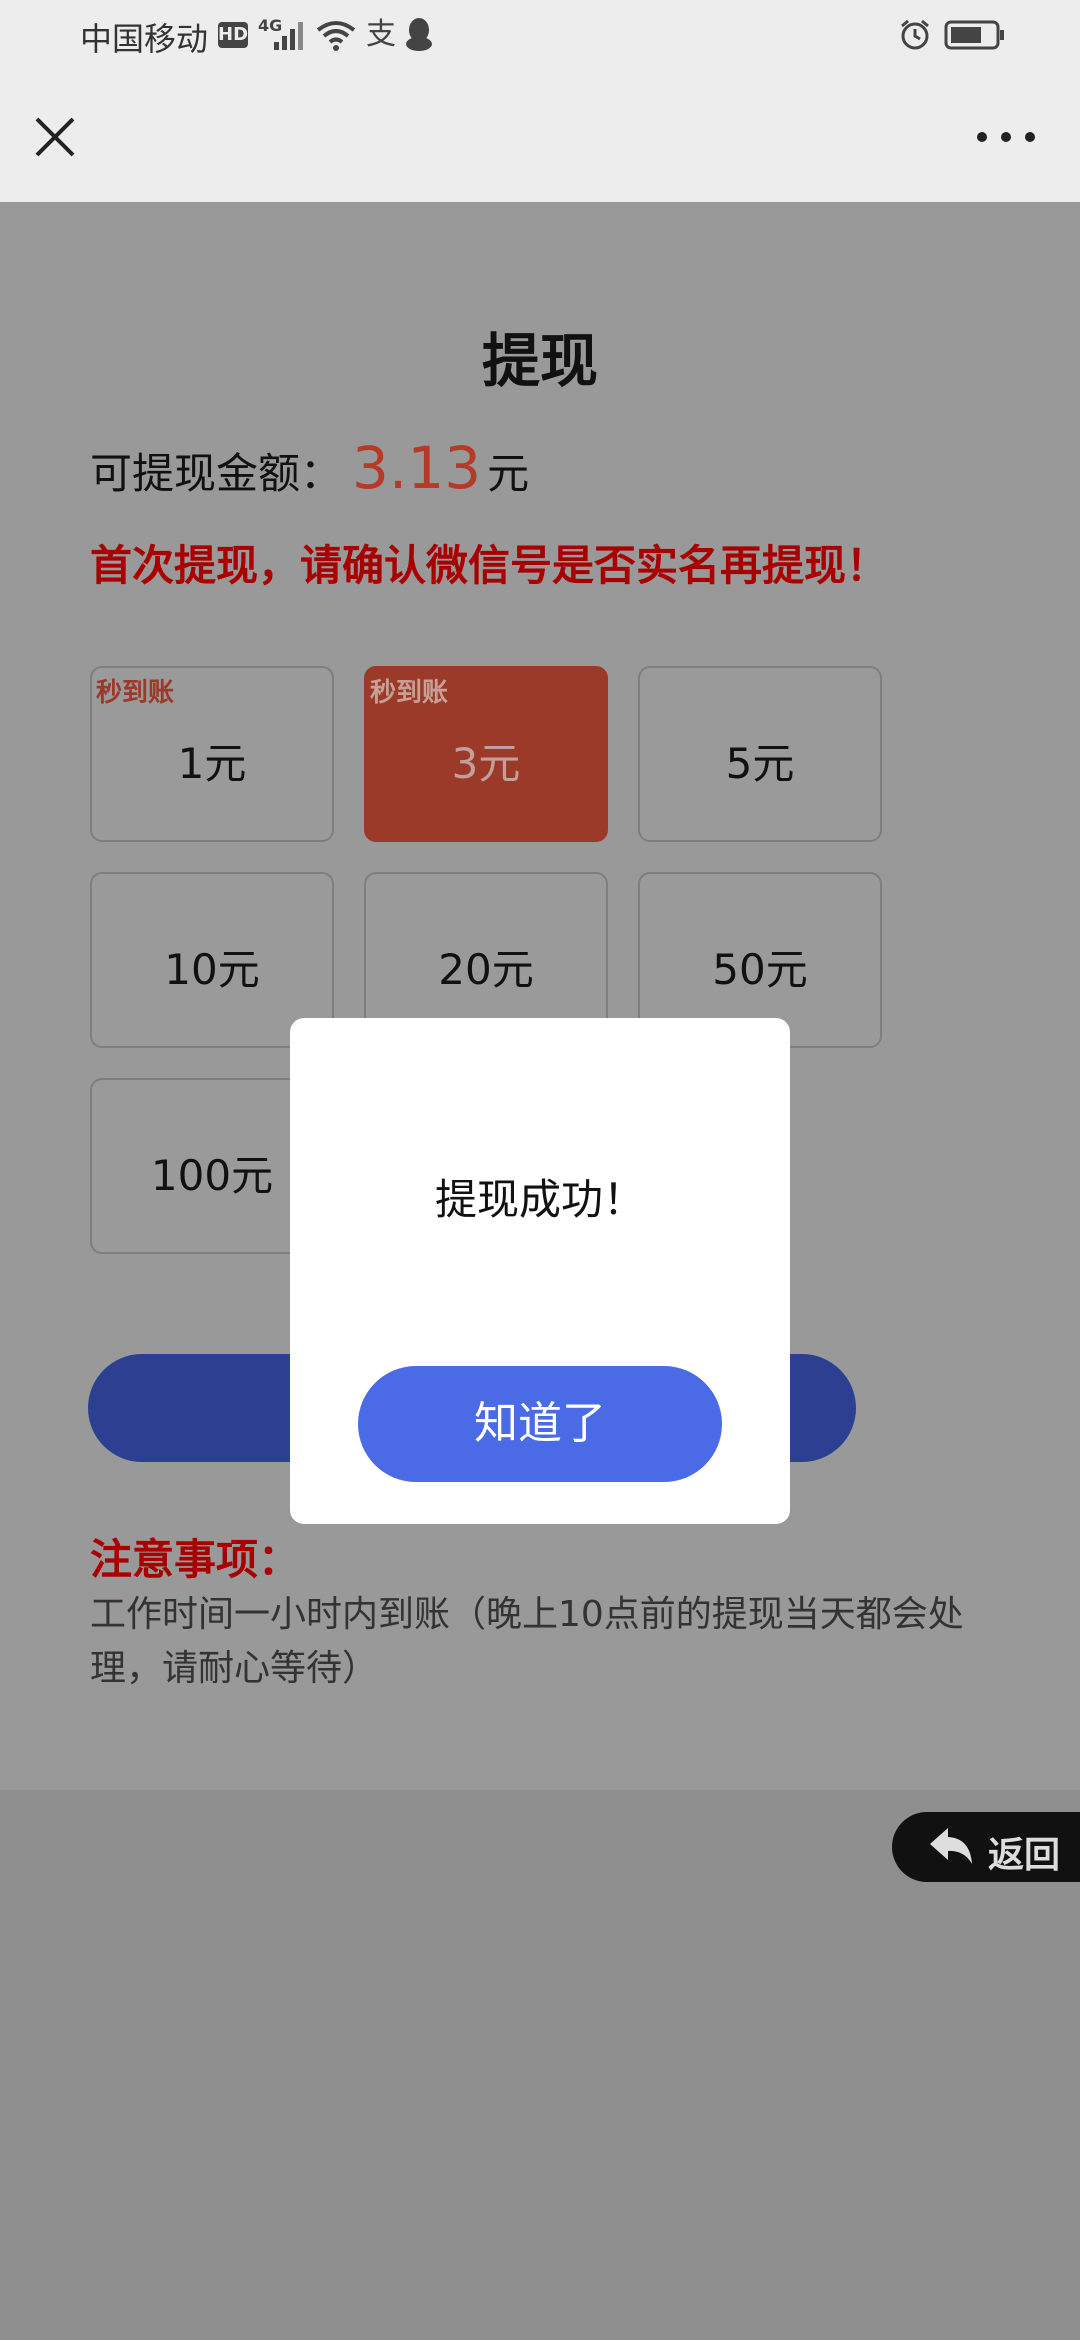 The image size is (1080, 2340). What do you see at coordinates (540, 1424) in the screenshot?
I see `confirm-button: 知道了` at bounding box center [540, 1424].